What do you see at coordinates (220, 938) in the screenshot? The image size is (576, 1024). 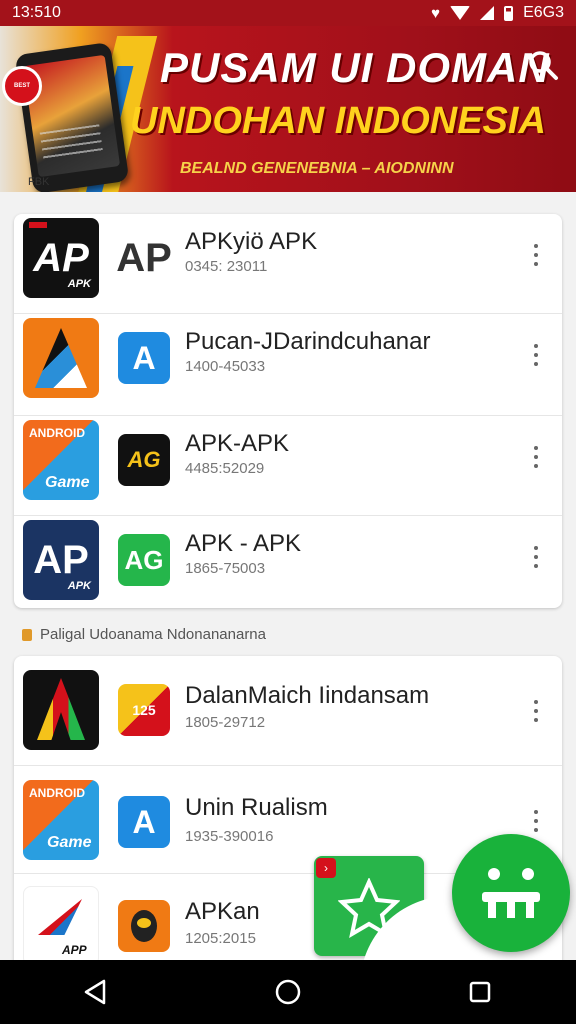 I see `app-subtitle: 1205:2015` at bounding box center [220, 938].